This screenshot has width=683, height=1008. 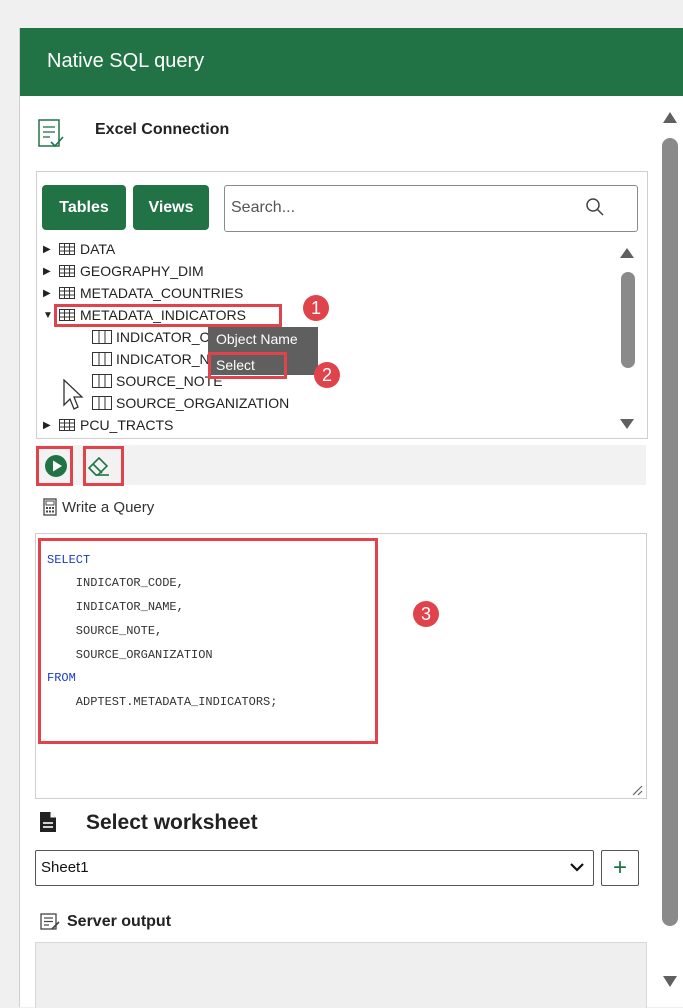 I want to click on worksheet-select-value: Sheet1, so click(x=65, y=867).